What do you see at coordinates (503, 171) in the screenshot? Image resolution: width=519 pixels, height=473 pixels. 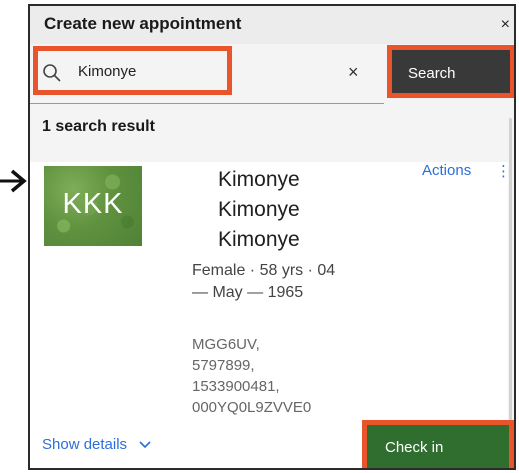 I see `overflow-menu-icon: ⋮` at bounding box center [503, 171].